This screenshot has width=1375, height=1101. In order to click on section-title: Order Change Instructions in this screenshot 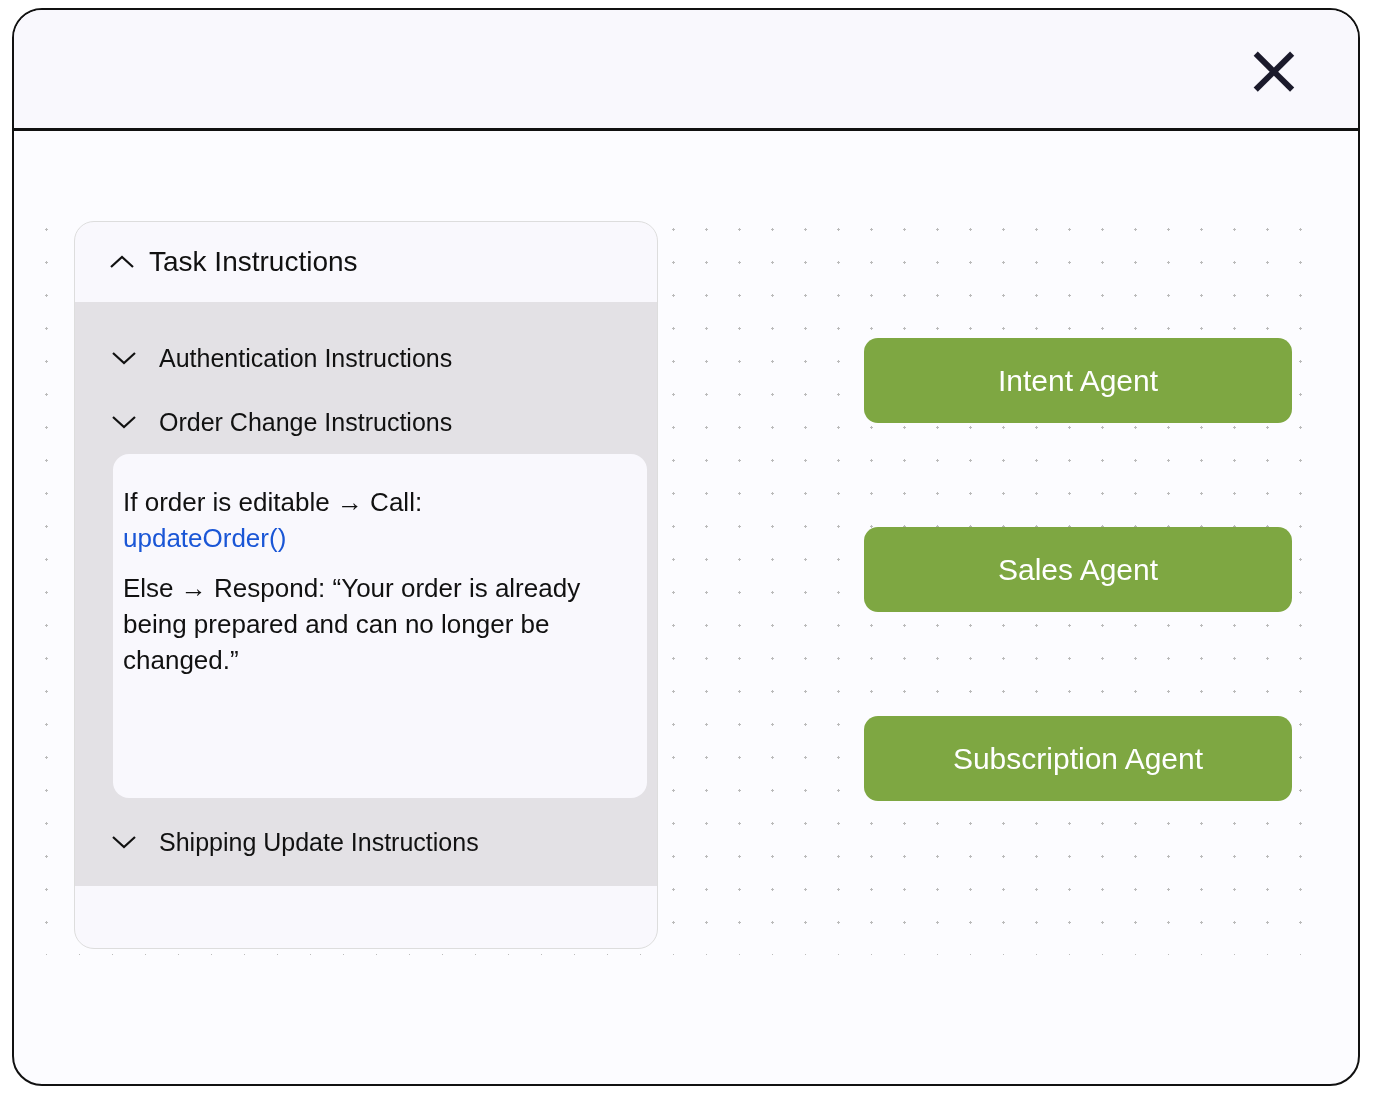, I will do `click(306, 422)`.